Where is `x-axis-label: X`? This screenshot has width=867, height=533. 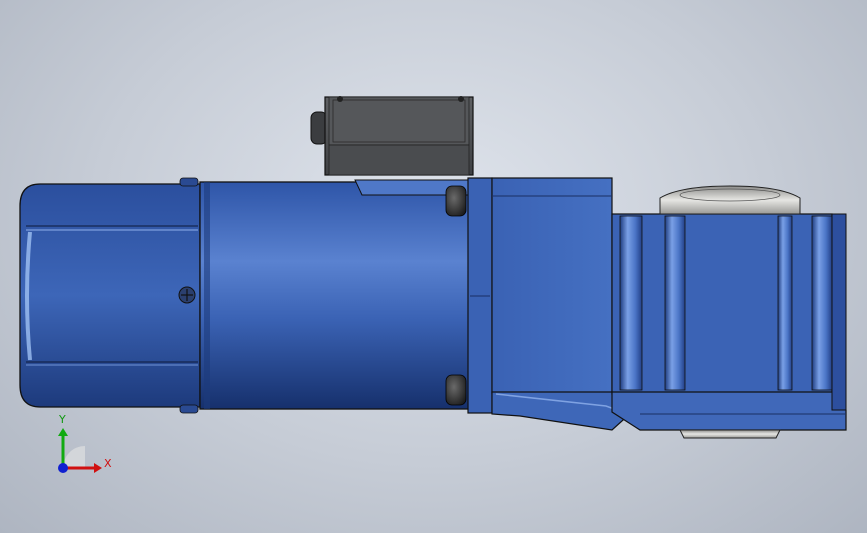 x-axis-label: X is located at coordinates (108, 463).